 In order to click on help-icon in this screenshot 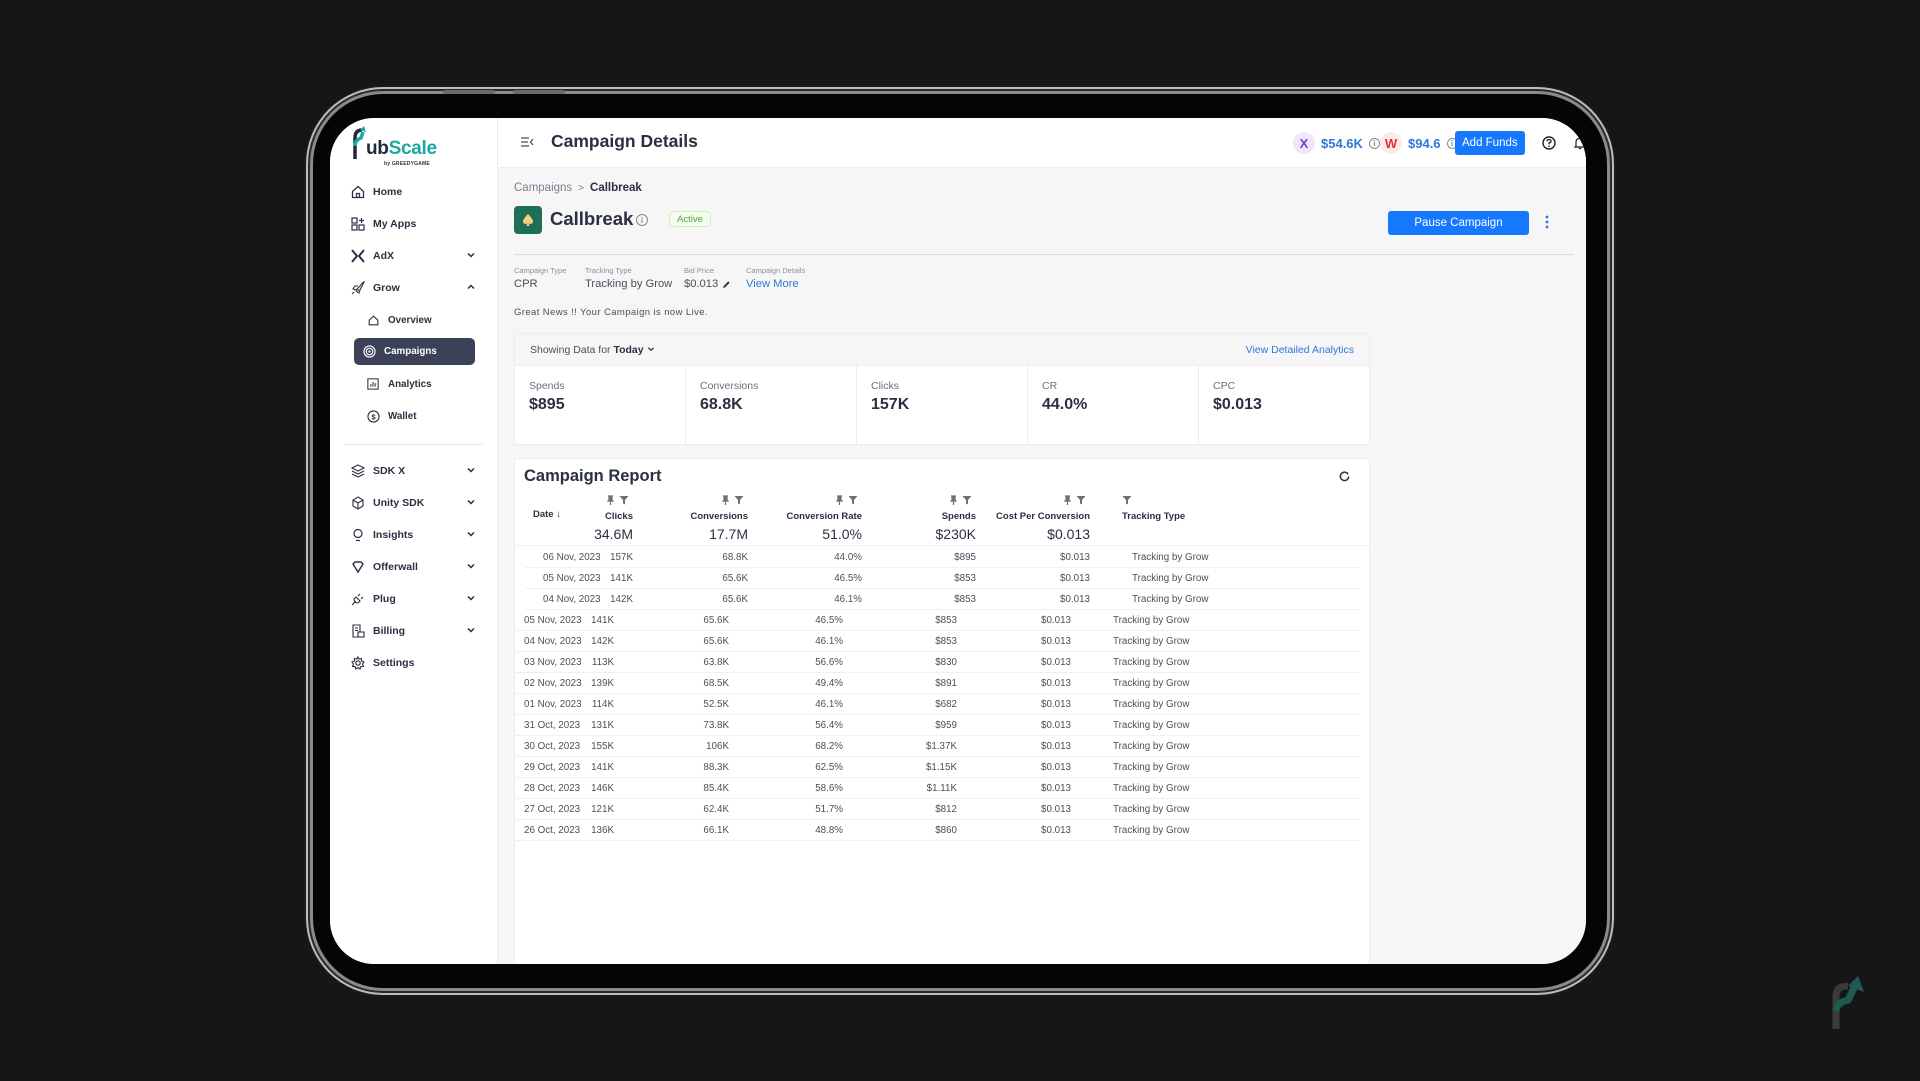, I will do `click(1549, 143)`.